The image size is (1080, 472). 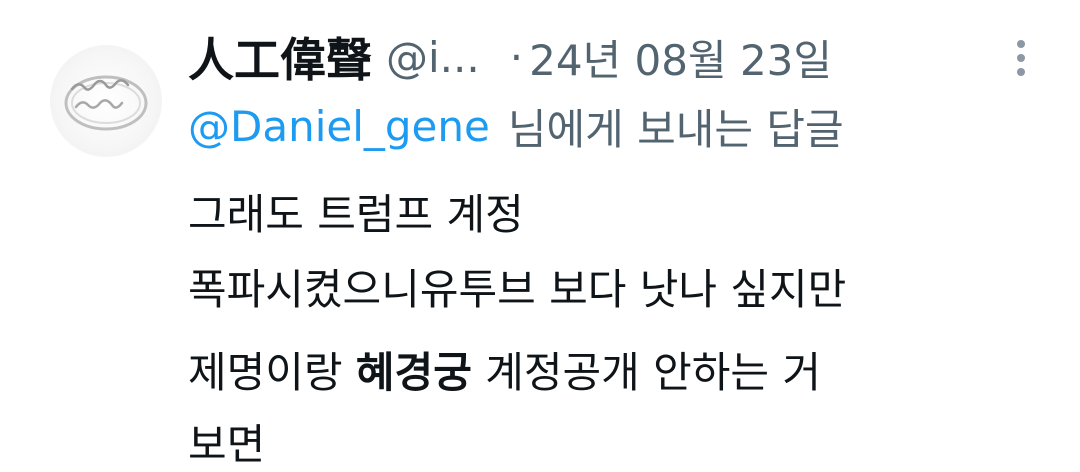 What do you see at coordinates (272, 372) in the screenshot?
I see `tweet-text-line-3-start: 제명이랑` at bounding box center [272, 372].